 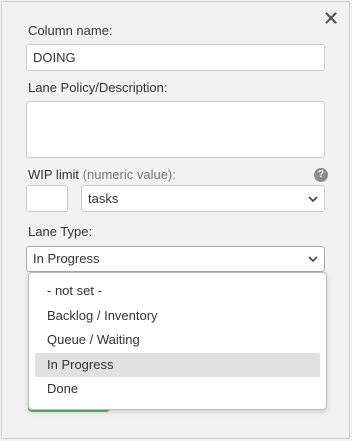 I want to click on lane-type-select: In Progress, so click(x=175, y=259).